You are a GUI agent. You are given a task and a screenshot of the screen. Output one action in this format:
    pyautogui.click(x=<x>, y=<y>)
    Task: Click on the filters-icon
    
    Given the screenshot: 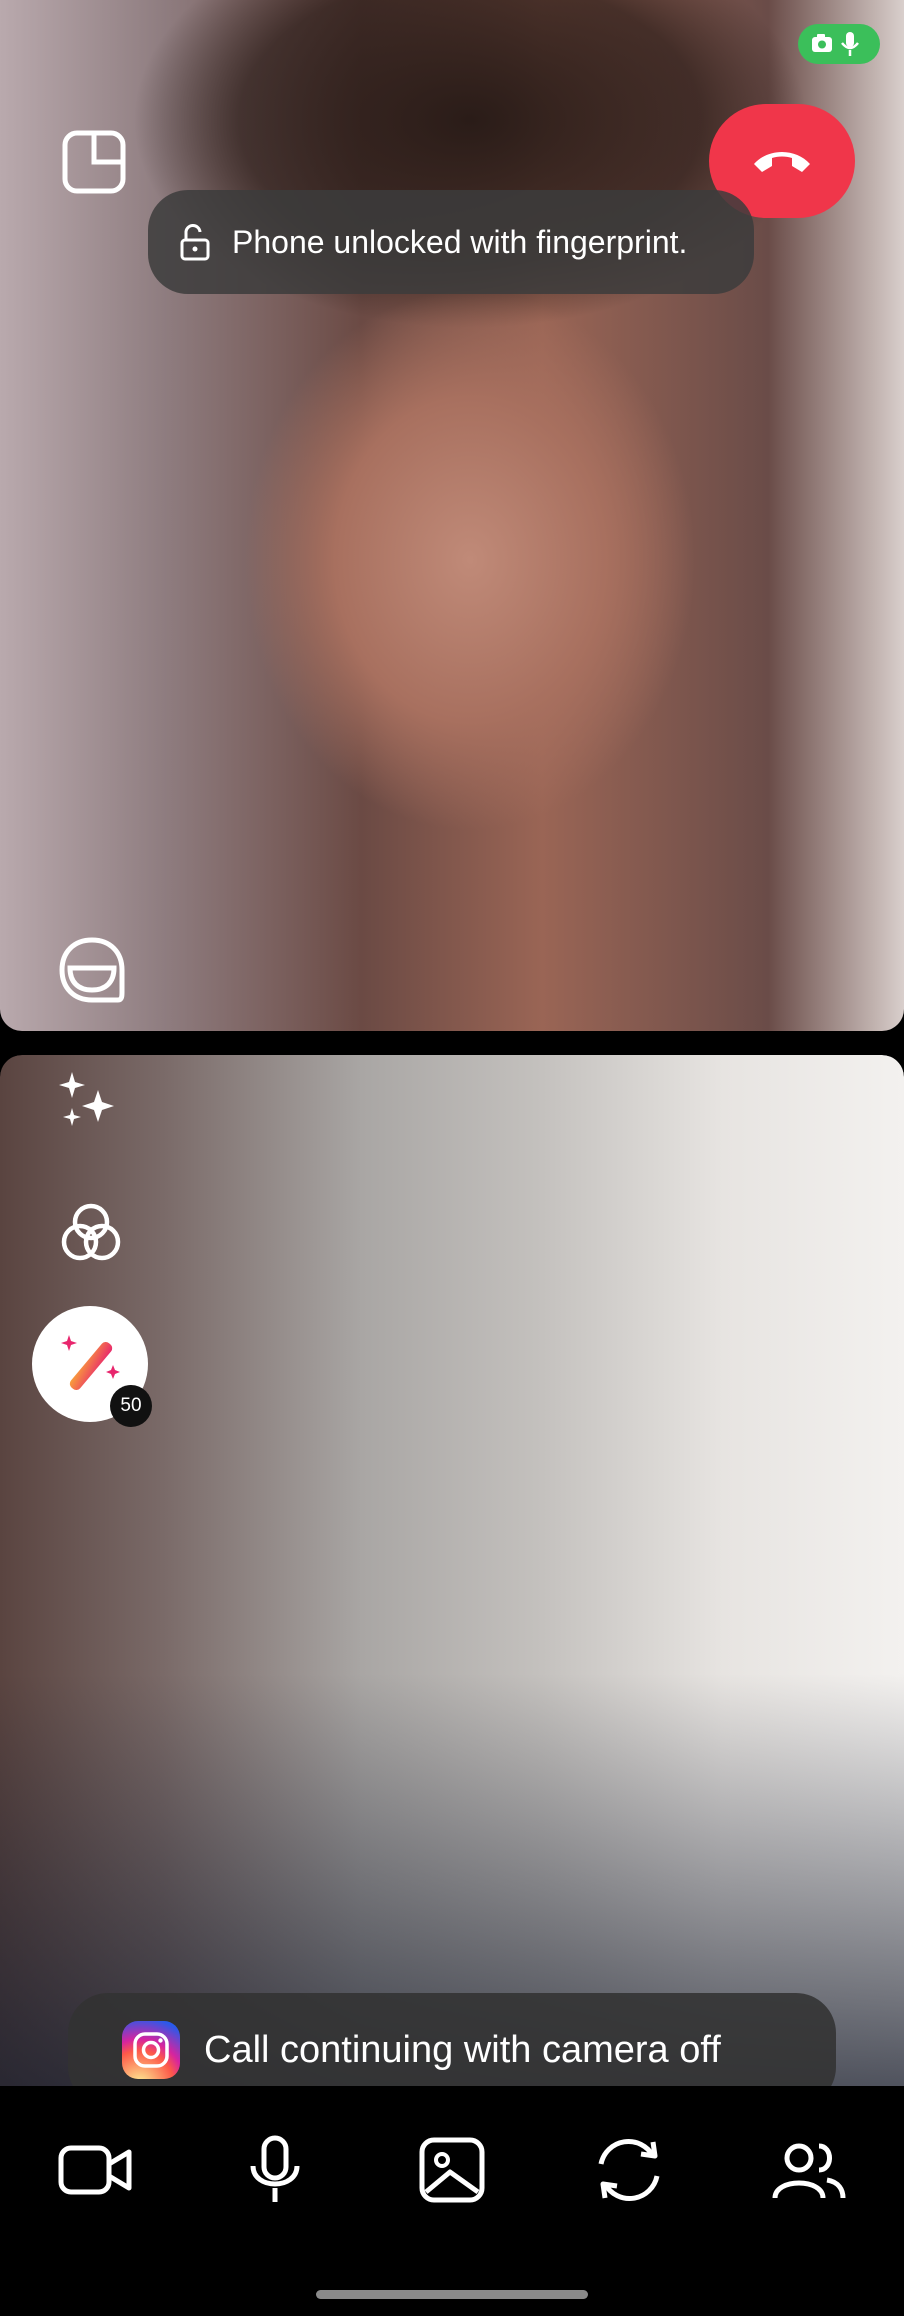 What is the action you would take?
    pyautogui.click(x=91, y=1232)
    